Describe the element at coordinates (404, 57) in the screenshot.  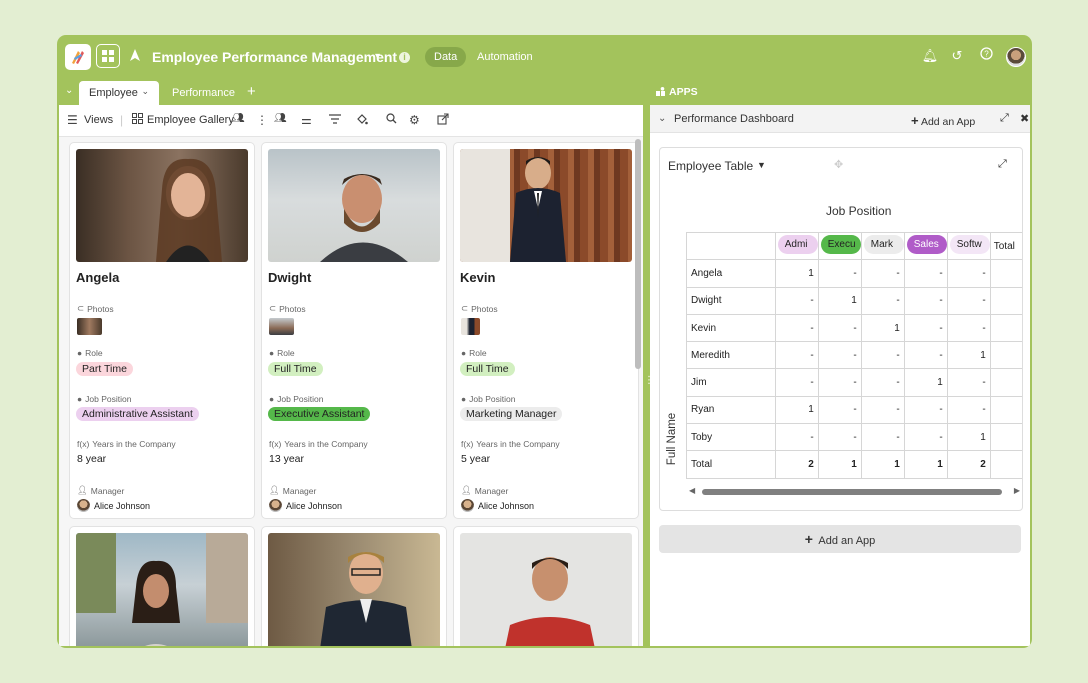
I see `info-icon: i` at that location.